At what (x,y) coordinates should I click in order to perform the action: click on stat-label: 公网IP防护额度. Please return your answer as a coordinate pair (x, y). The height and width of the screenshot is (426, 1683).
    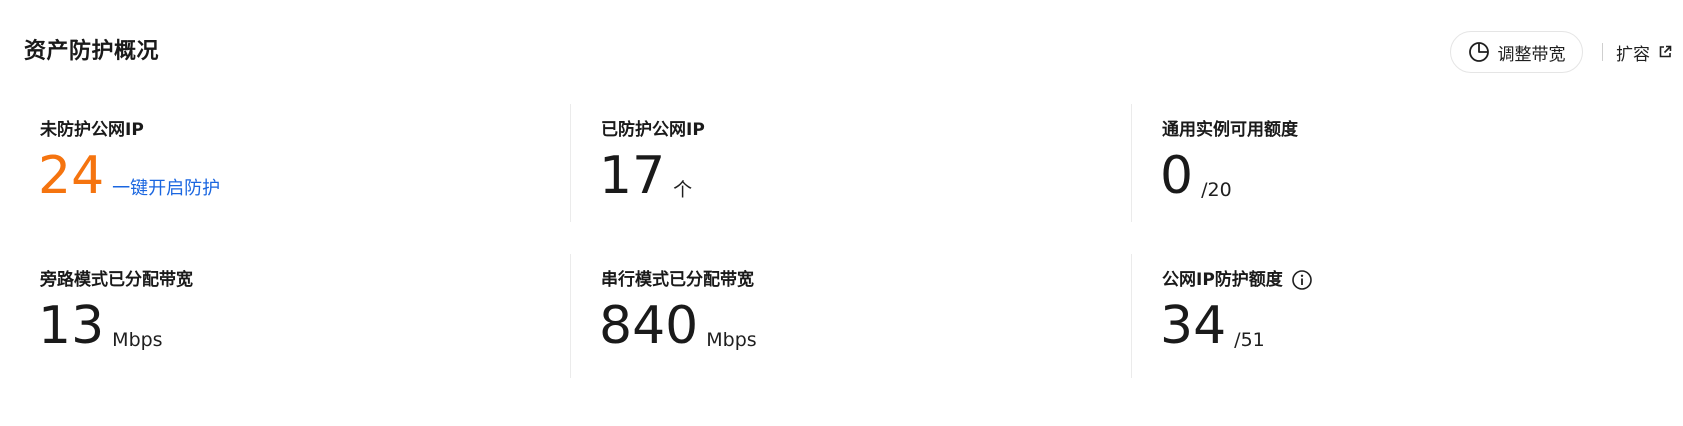
    Looking at the image, I should click on (1237, 280).